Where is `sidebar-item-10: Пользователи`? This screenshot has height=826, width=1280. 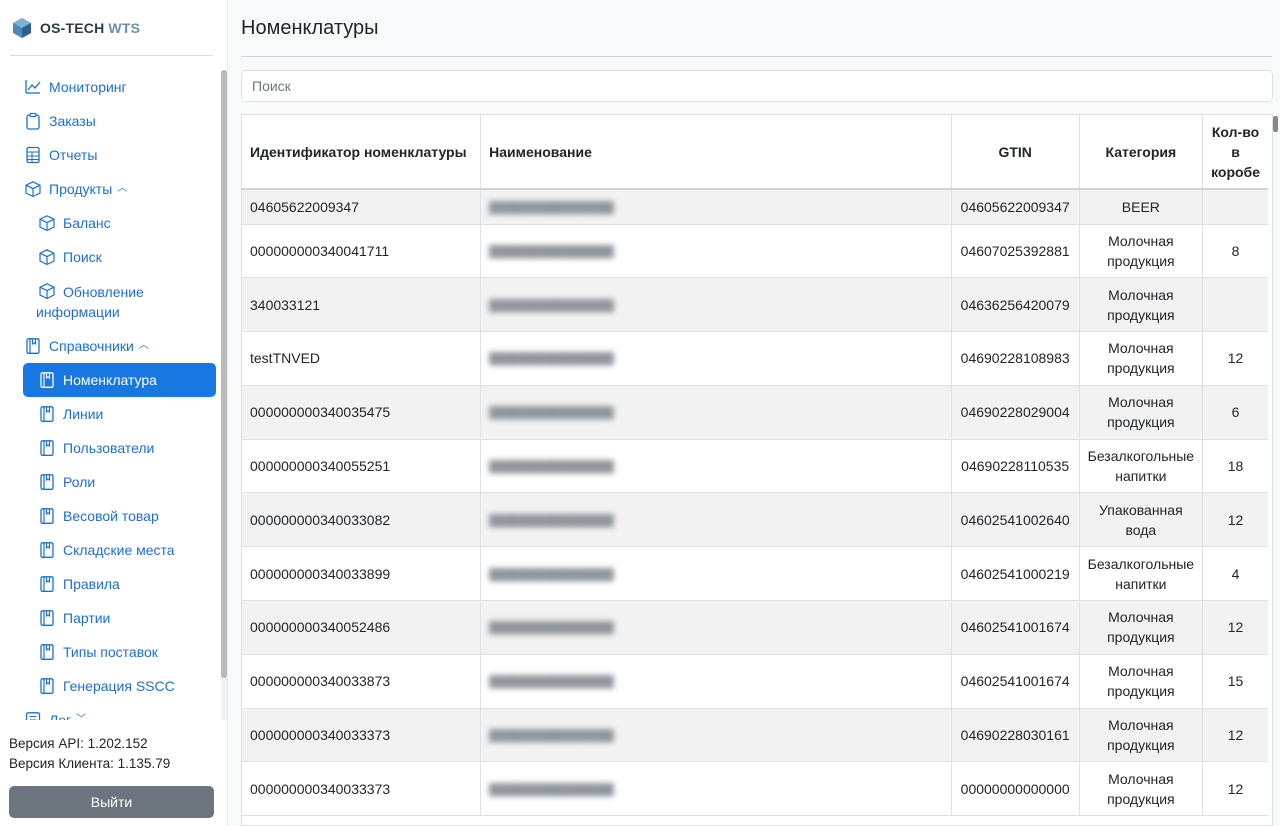
sidebar-item-10: Пользователи is located at coordinates (113, 448).